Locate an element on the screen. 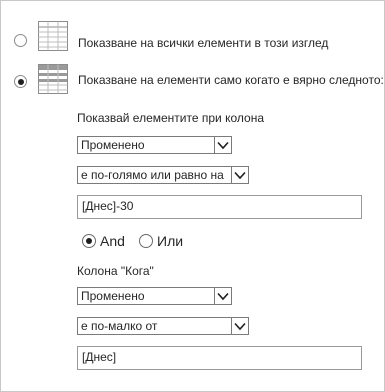 The width and height of the screenshot is (385, 392). column-label: Показвай елементите при колона is located at coordinates (170, 118).